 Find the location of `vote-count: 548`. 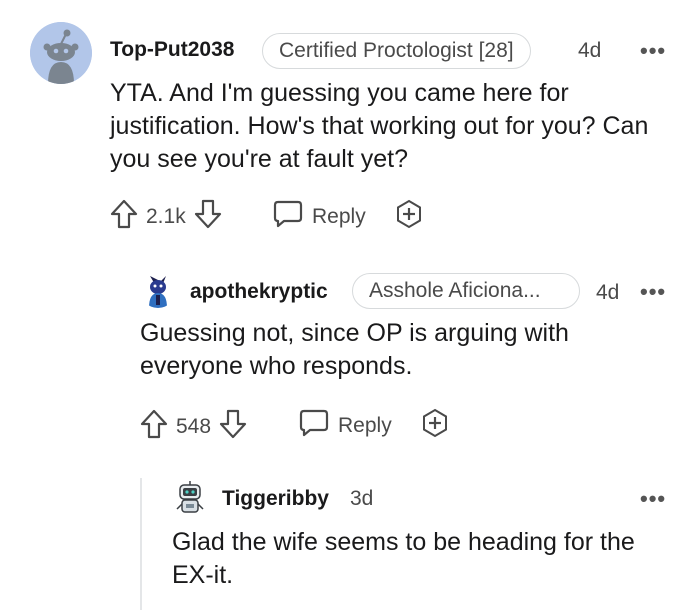

vote-count: 548 is located at coordinates (194, 426).